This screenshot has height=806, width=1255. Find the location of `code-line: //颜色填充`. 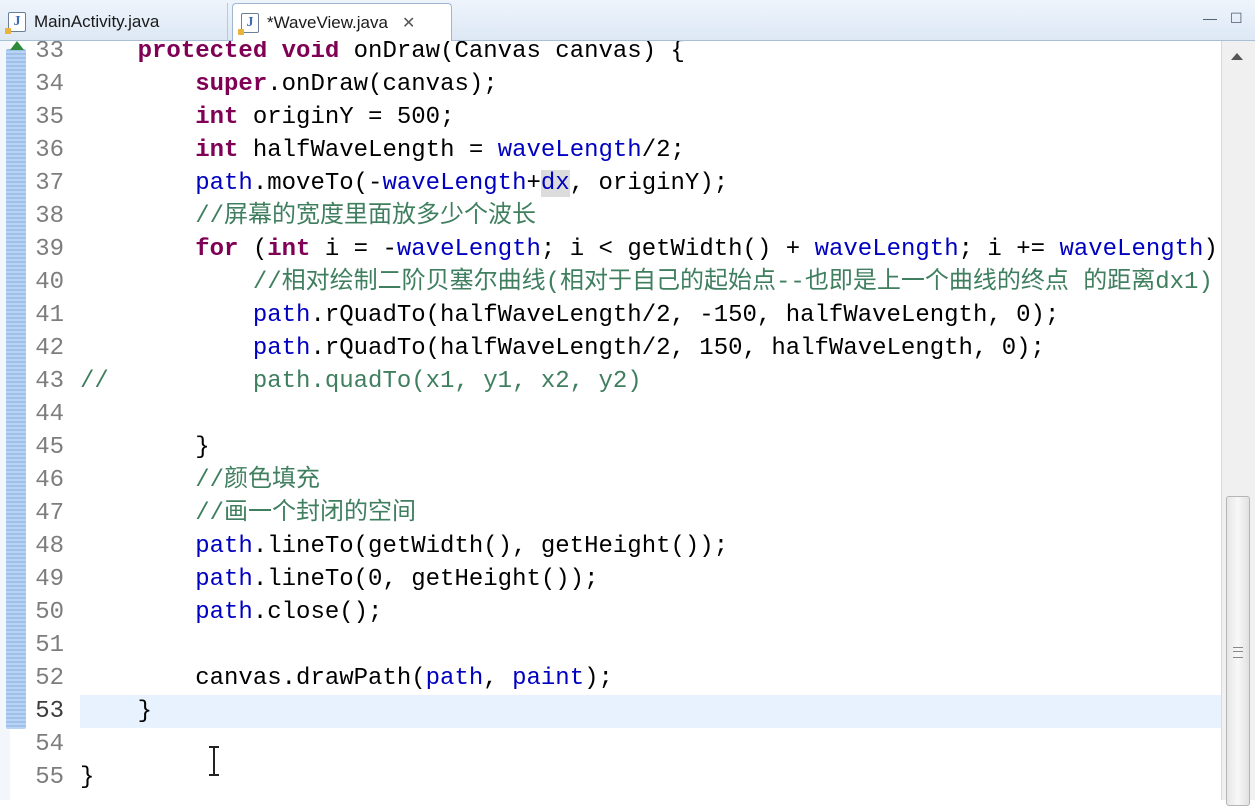

code-line: //颜色填充 is located at coordinates (200, 480).